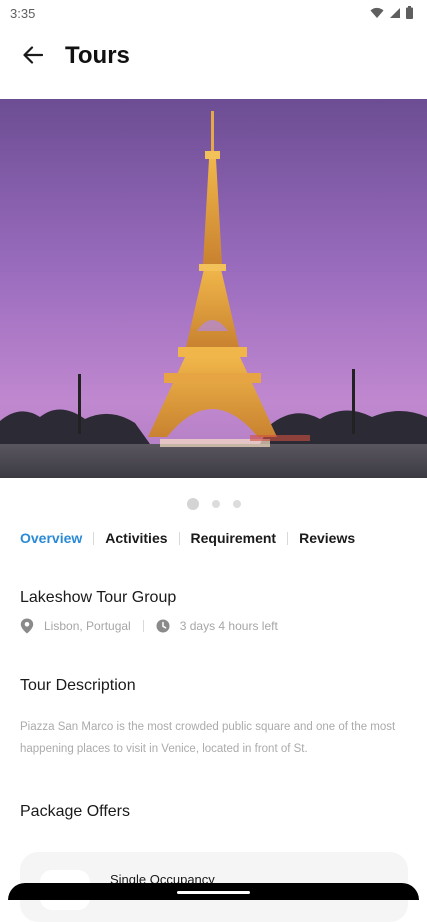 Image resolution: width=427 pixels, height=922 pixels. What do you see at coordinates (75, 811) in the screenshot?
I see `packages-title: Package Offers` at bounding box center [75, 811].